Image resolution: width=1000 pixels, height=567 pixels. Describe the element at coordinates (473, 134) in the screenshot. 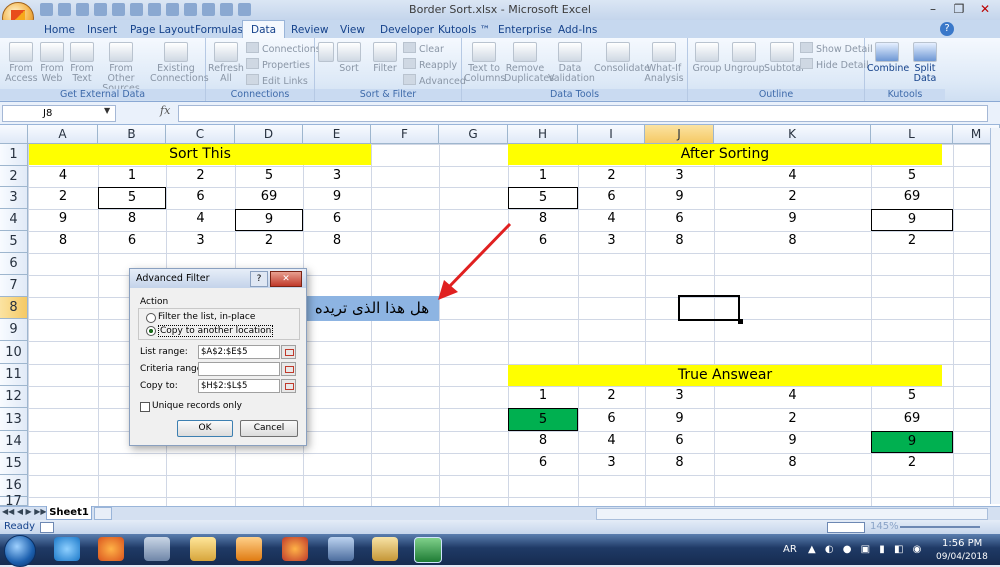

I see `column-header-g: G` at that location.